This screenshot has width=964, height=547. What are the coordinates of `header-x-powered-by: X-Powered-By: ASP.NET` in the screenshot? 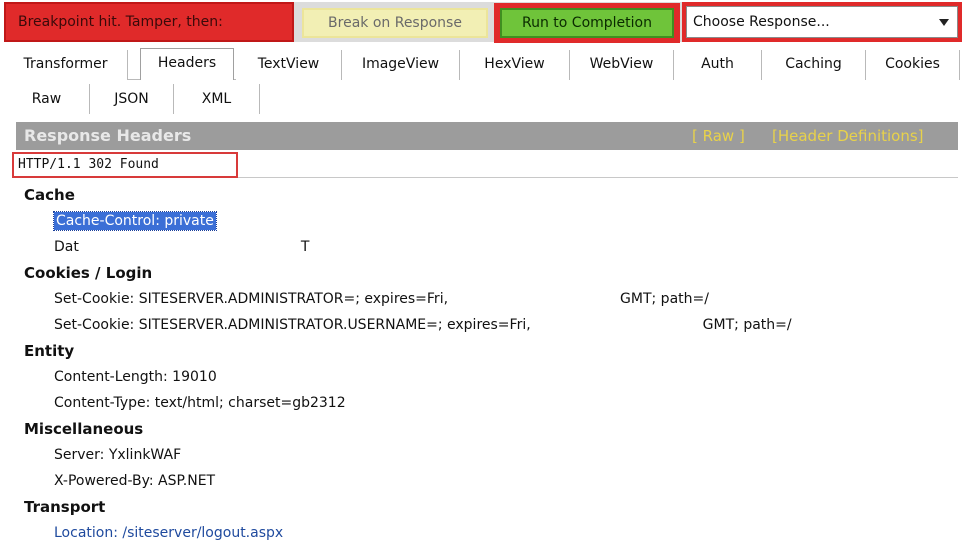 It's located at (134, 481).